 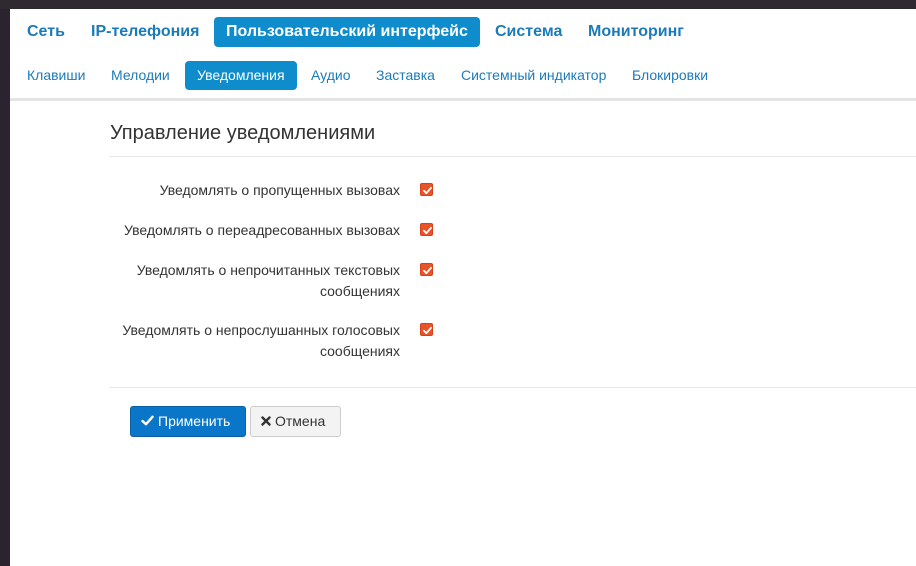 I want to click on sub-nav-notifications: Уведомления, so click(x=241, y=75).